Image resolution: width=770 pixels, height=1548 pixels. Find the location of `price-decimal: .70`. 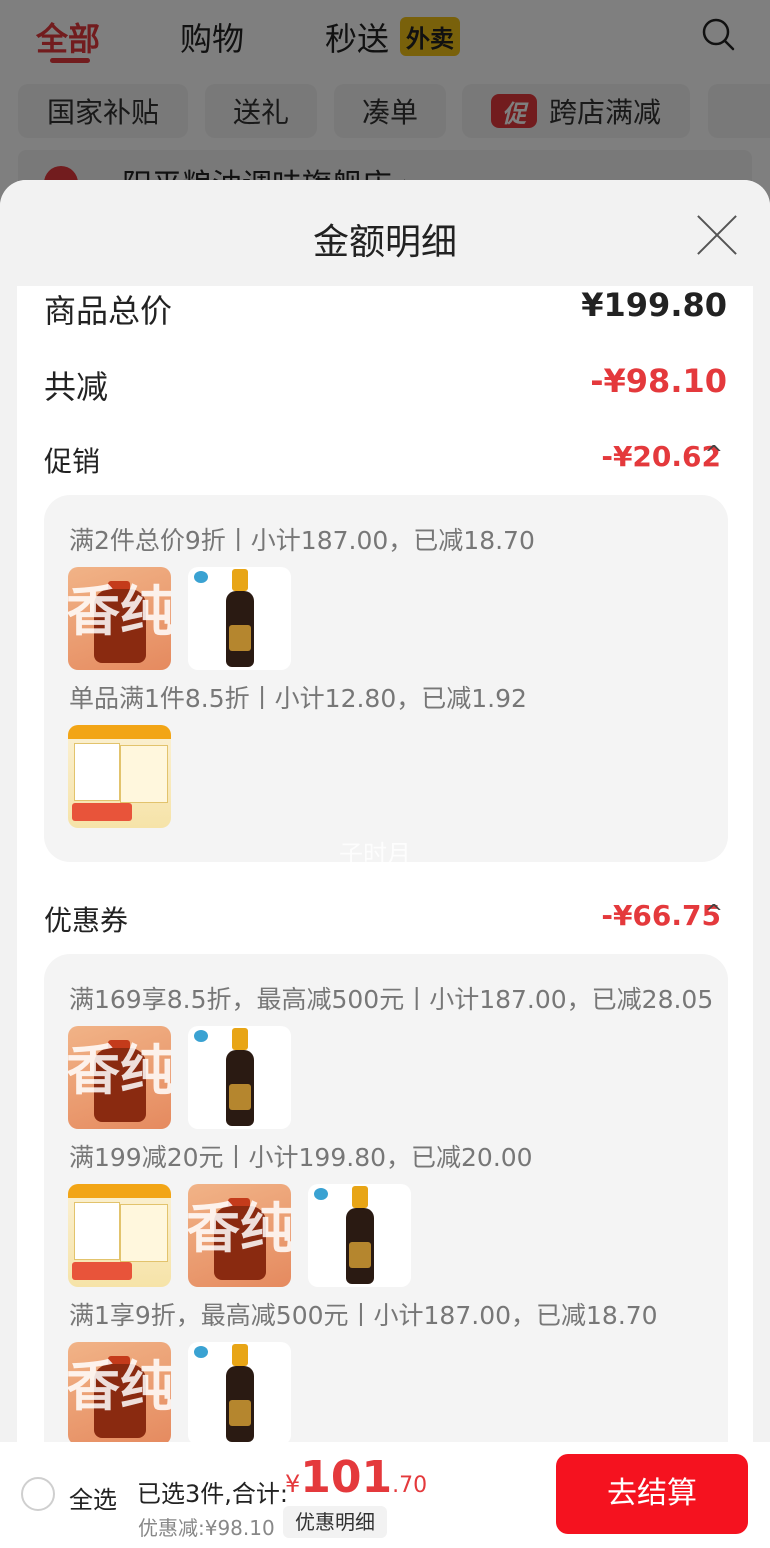

price-decimal: .70 is located at coordinates (410, 1485).